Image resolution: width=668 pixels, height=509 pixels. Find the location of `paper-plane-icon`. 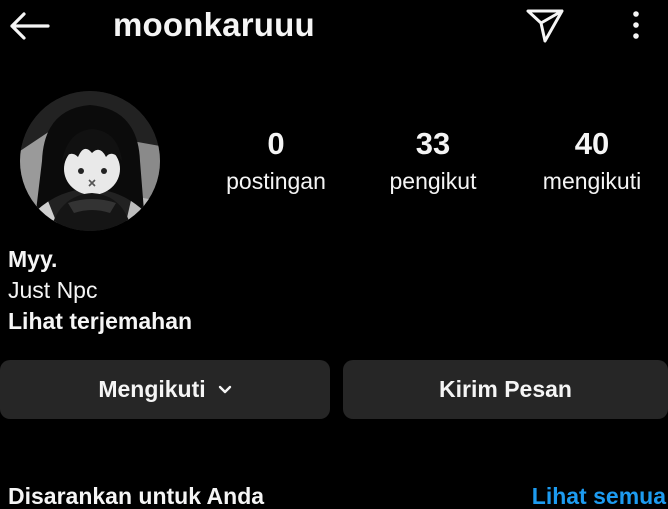

paper-plane-icon is located at coordinates (545, 26).